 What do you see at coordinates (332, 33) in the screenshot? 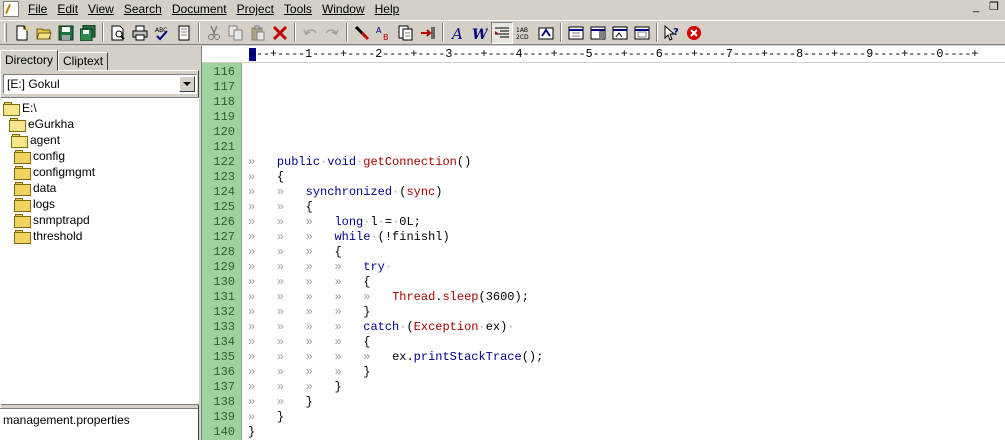
I see `redo-button` at bounding box center [332, 33].